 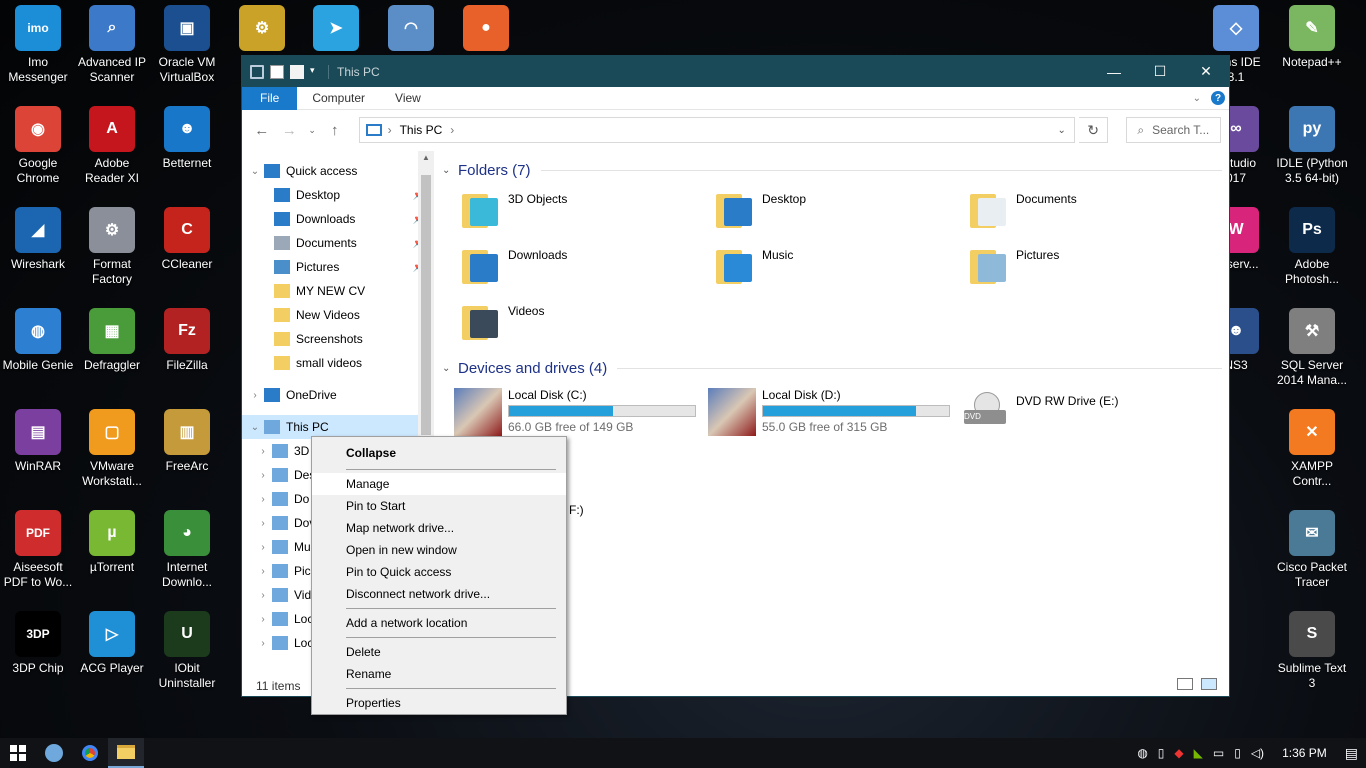 What do you see at coordinates (18, 753) in the screenshot?
I see `start-button` at bounding box center [18, 753].